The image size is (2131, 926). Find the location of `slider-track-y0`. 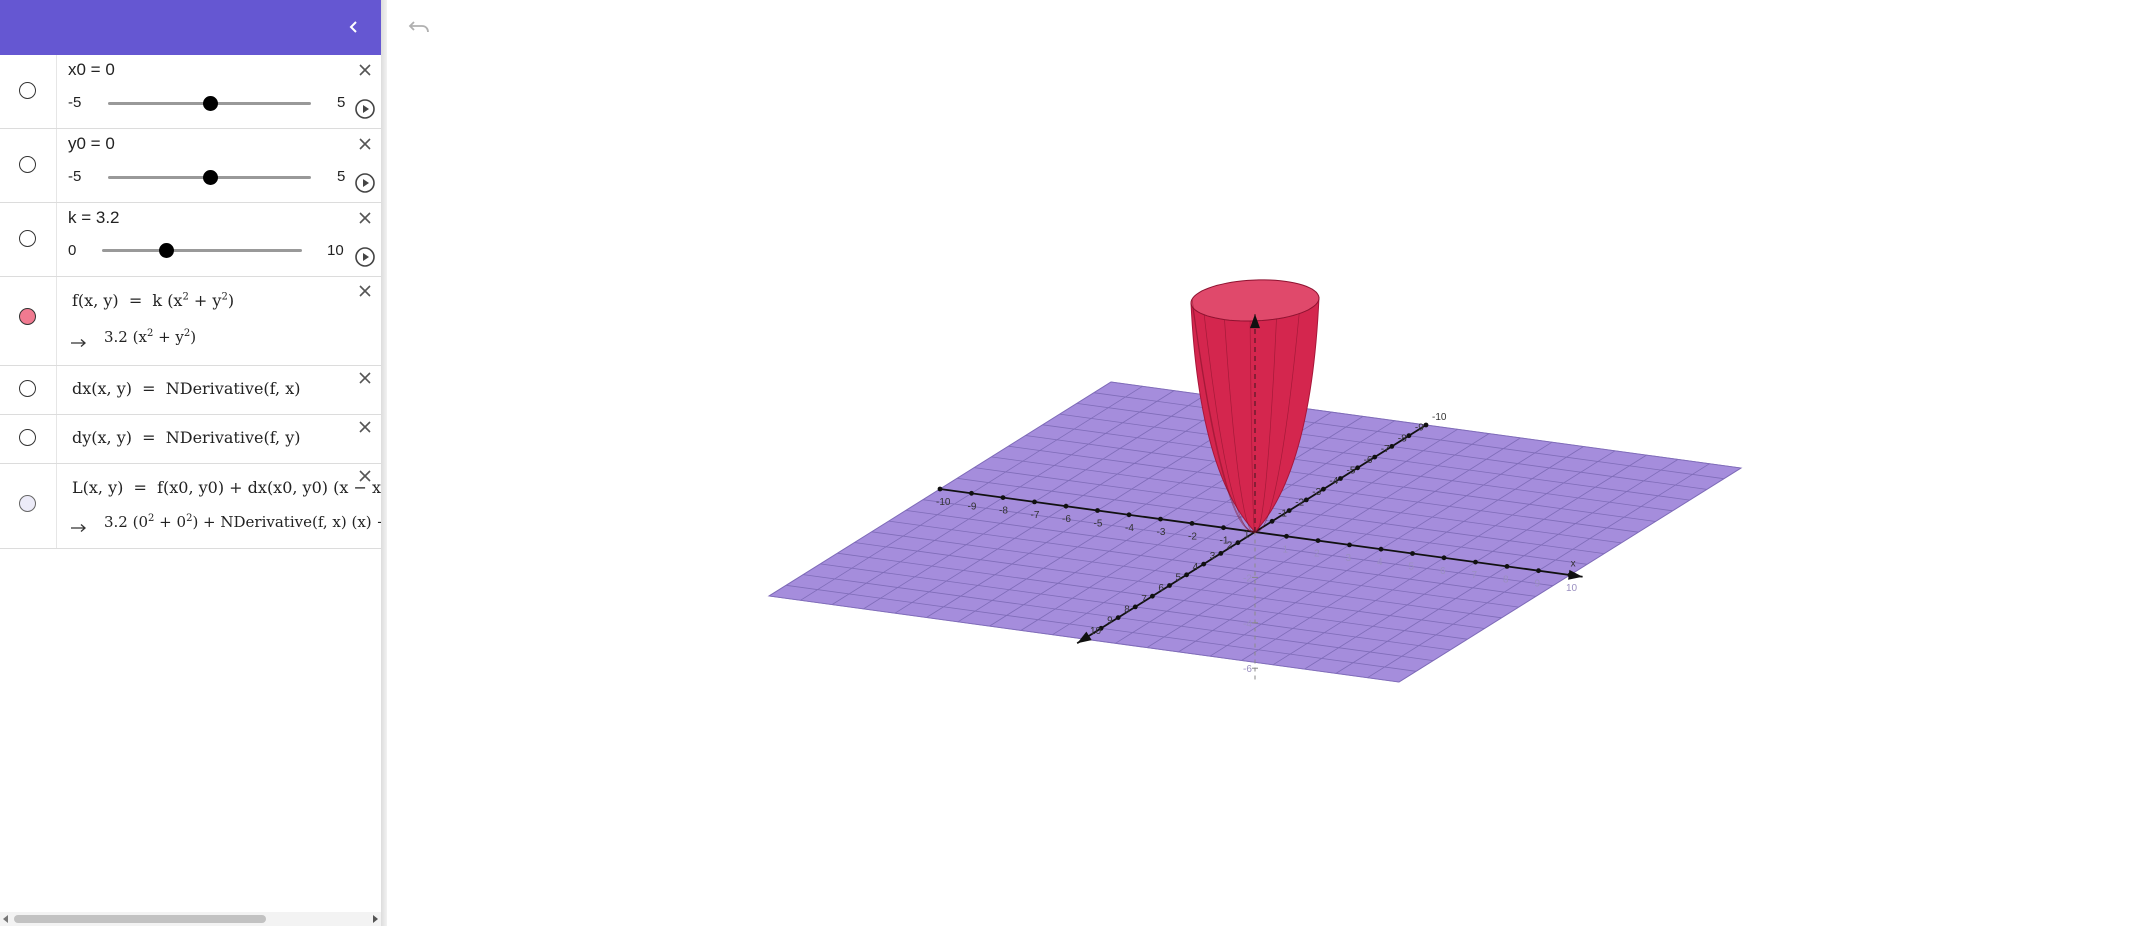

slider-track-y0 is located at coordinates (209, 177).